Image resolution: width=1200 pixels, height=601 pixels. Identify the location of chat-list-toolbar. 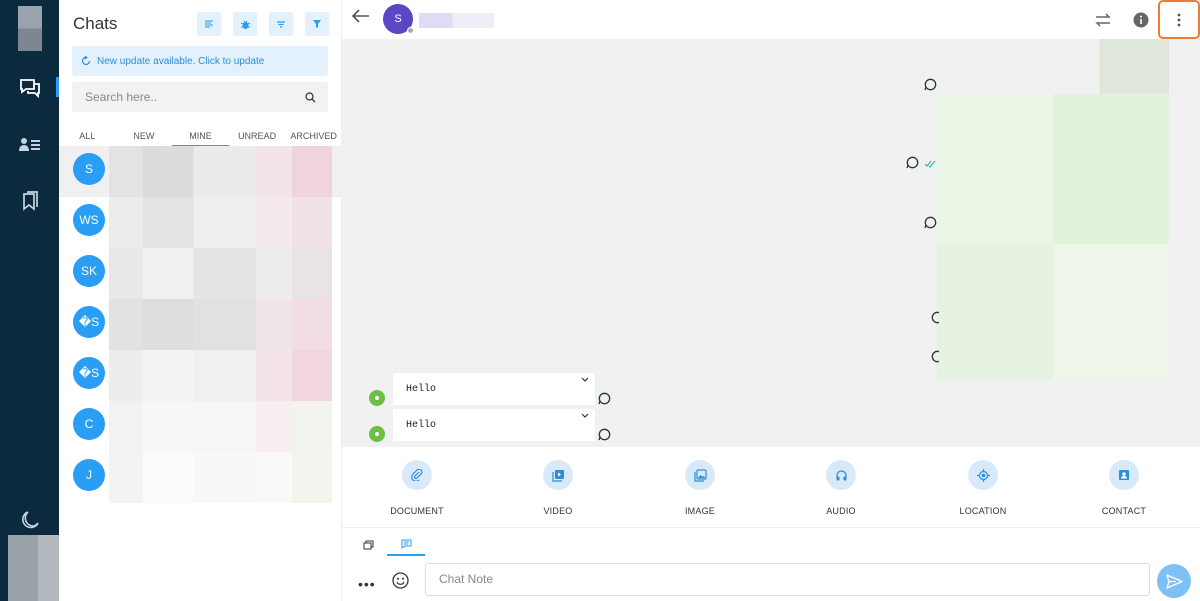
(263, 24).